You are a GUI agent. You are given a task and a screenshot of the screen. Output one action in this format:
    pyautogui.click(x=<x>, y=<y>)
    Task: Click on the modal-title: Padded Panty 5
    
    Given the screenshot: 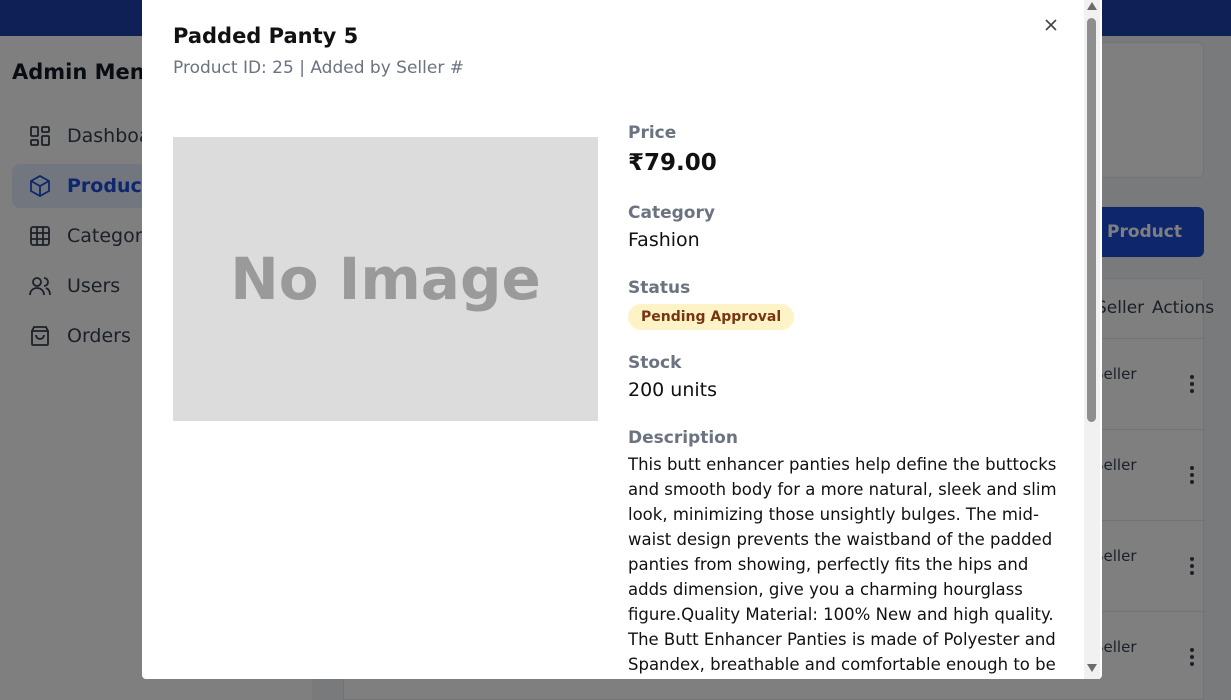 What is the action you would take?
    pyautogui.click(x=266, y=36)
    